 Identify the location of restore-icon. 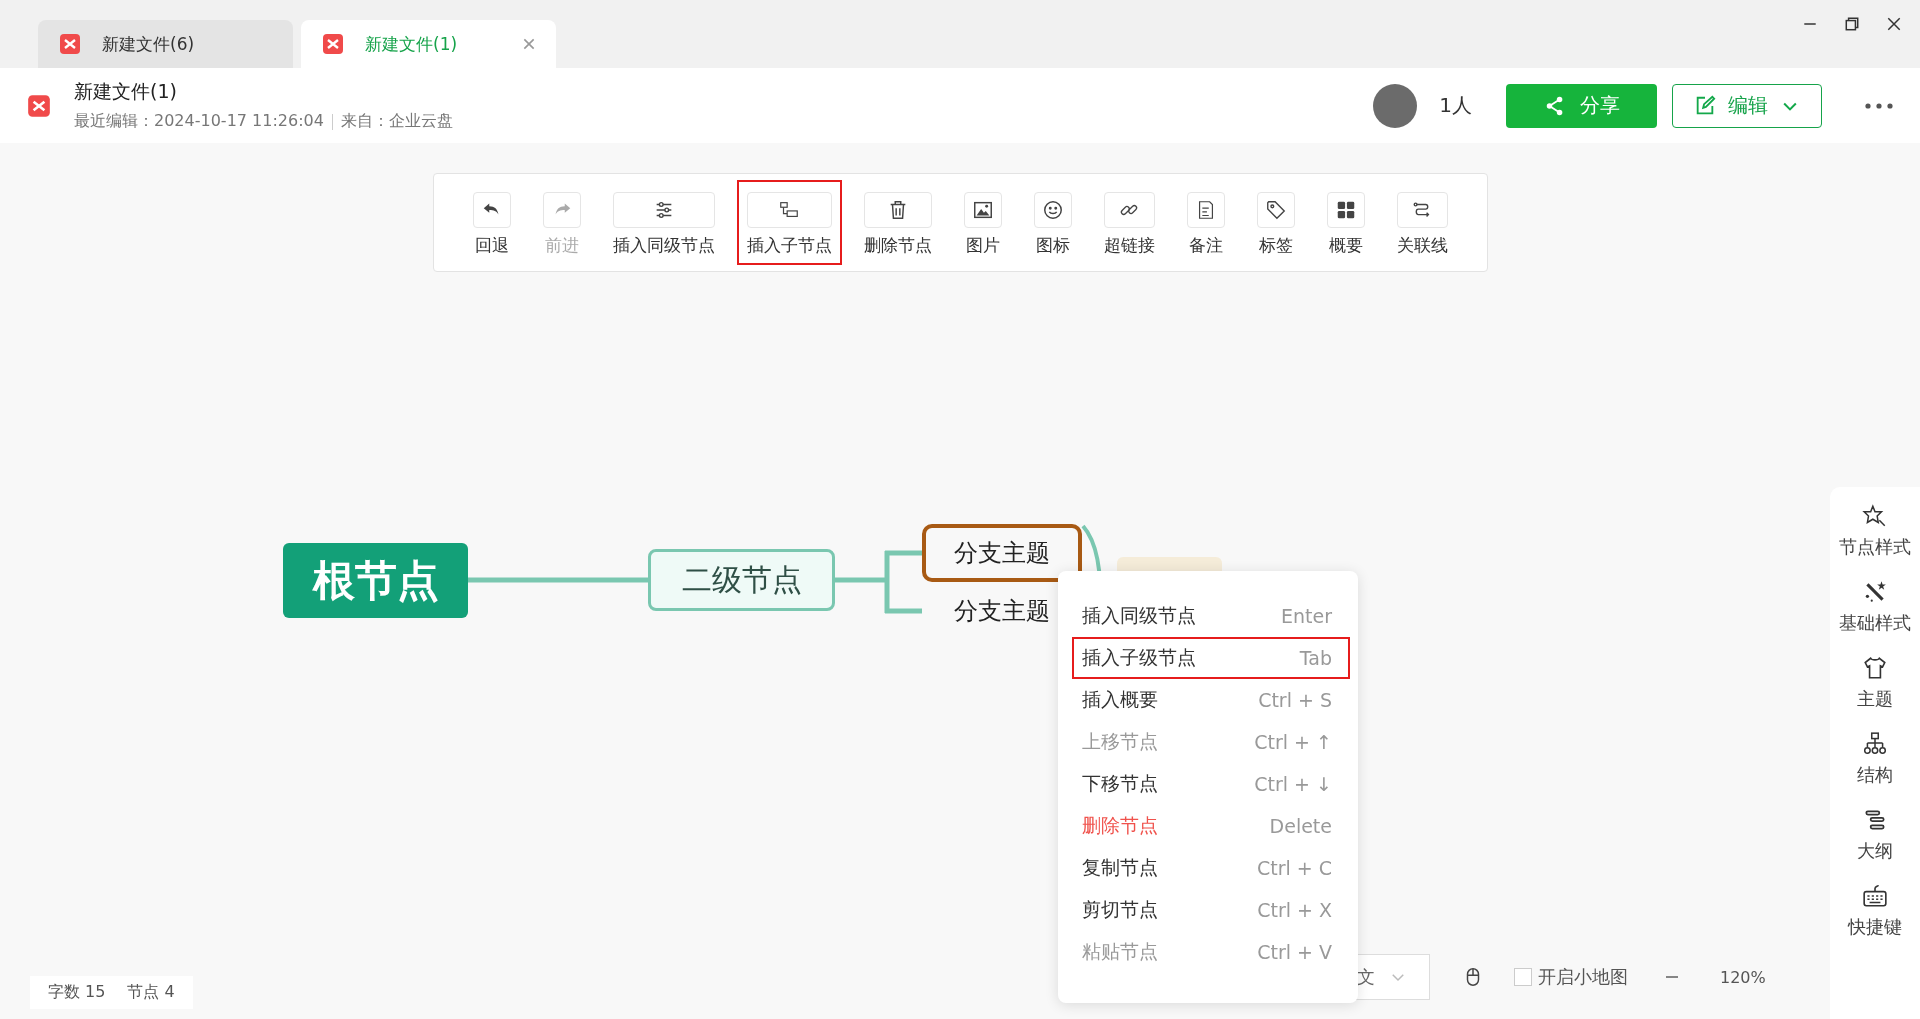
(1852, 24).